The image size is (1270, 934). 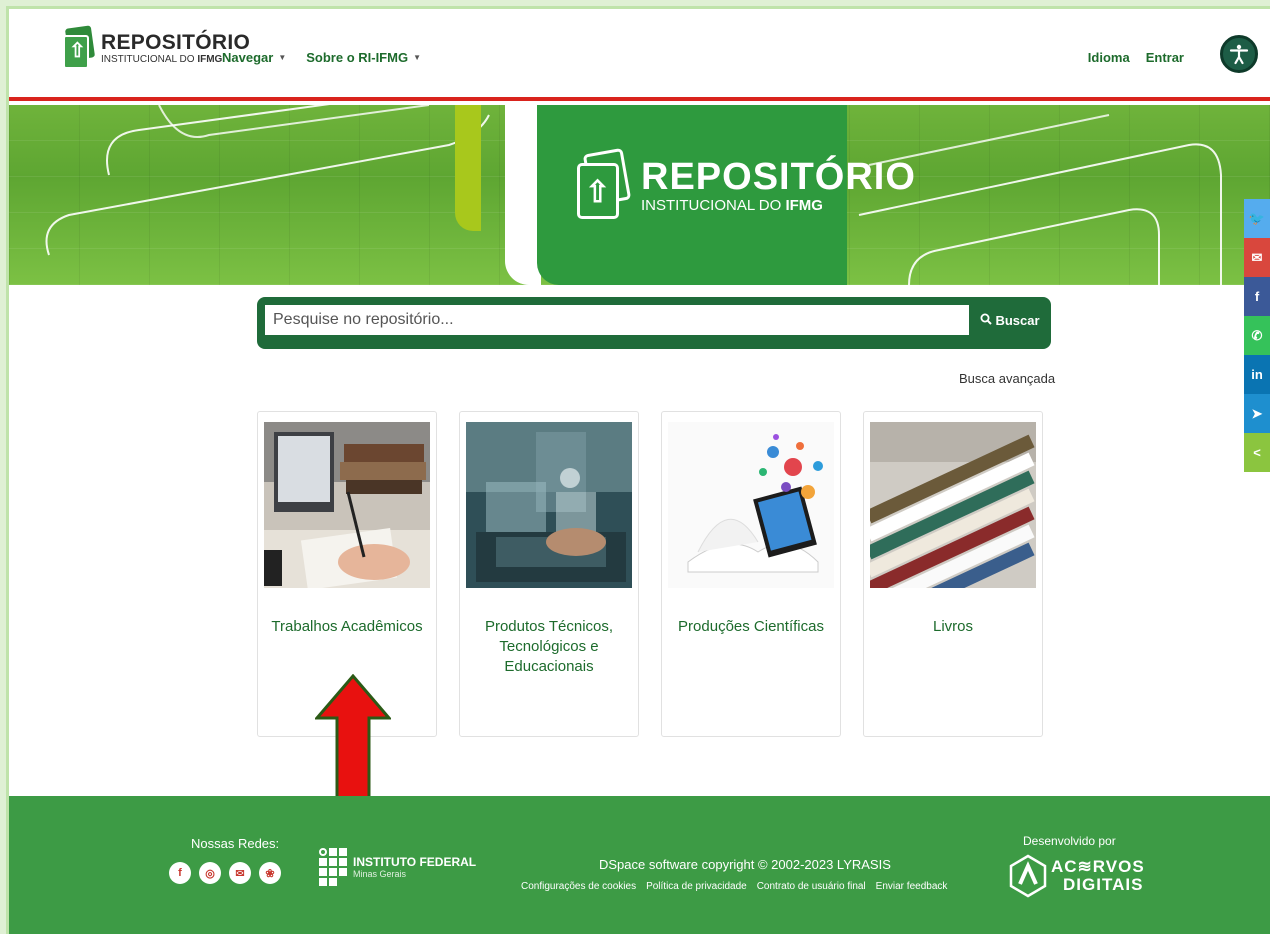 What do you see at coordinates (347, 626) in the screenshot?
I see `card-label: Trabalhos Acadêmicos` at bounding box center [347, 626].